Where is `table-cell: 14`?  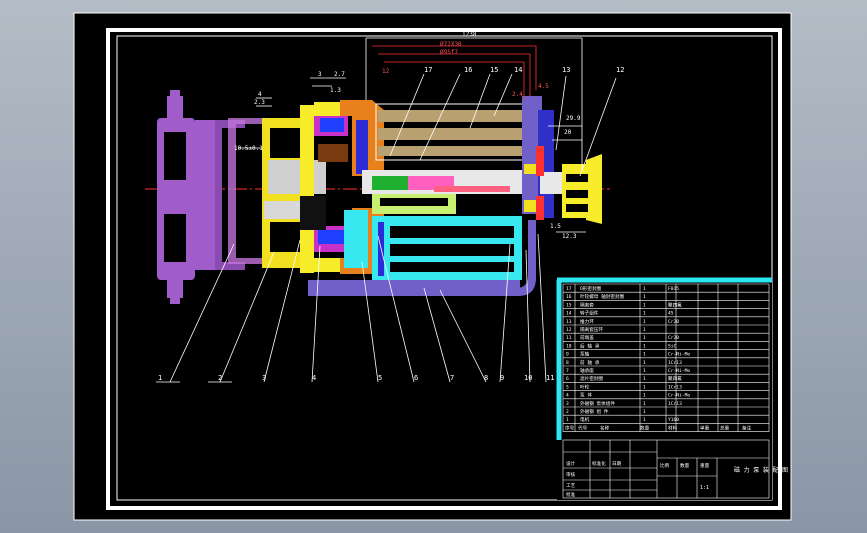 table-cell: 14 is located at coordinates (569, 314).